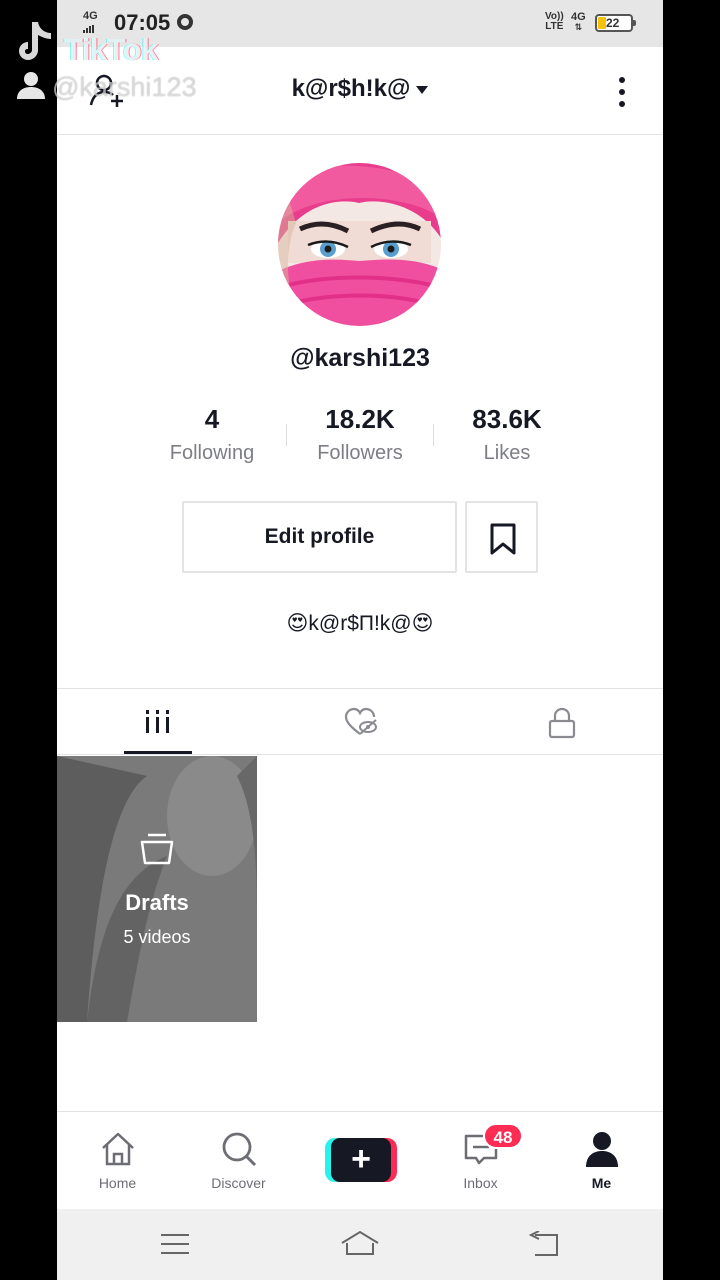 The height and width of the screenshot is (1280, 720). What do you see at coordinates (360, 453) in the screenshot?
I see `stat-followers-label: Followers` at bounding box center [360, 453].